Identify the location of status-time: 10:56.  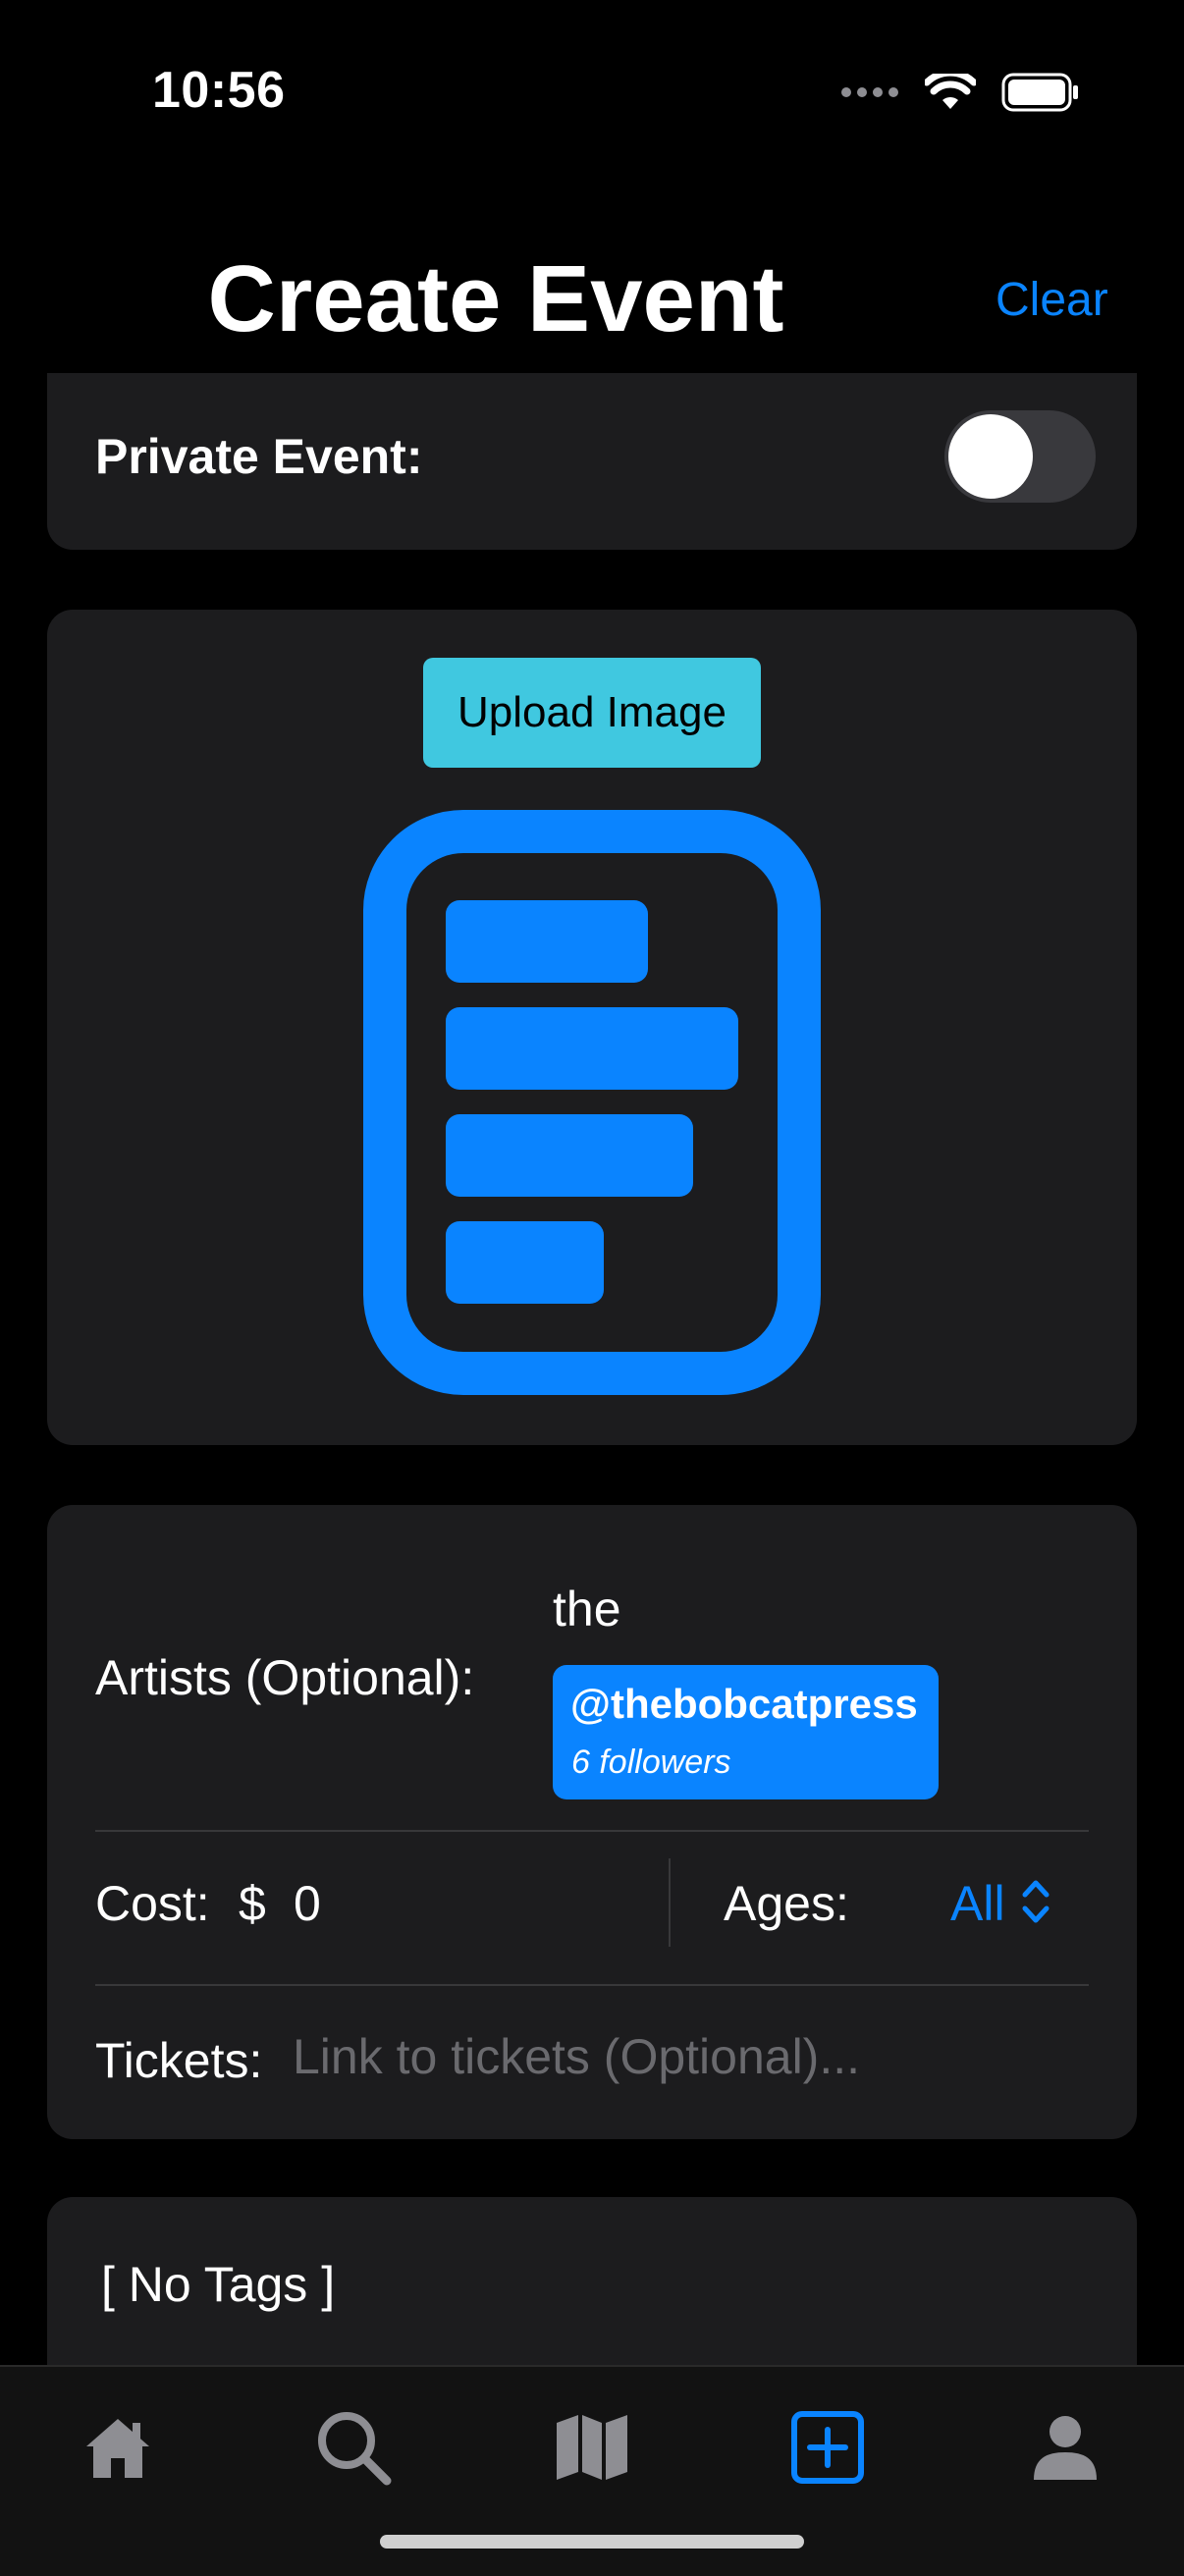
(219, 90).